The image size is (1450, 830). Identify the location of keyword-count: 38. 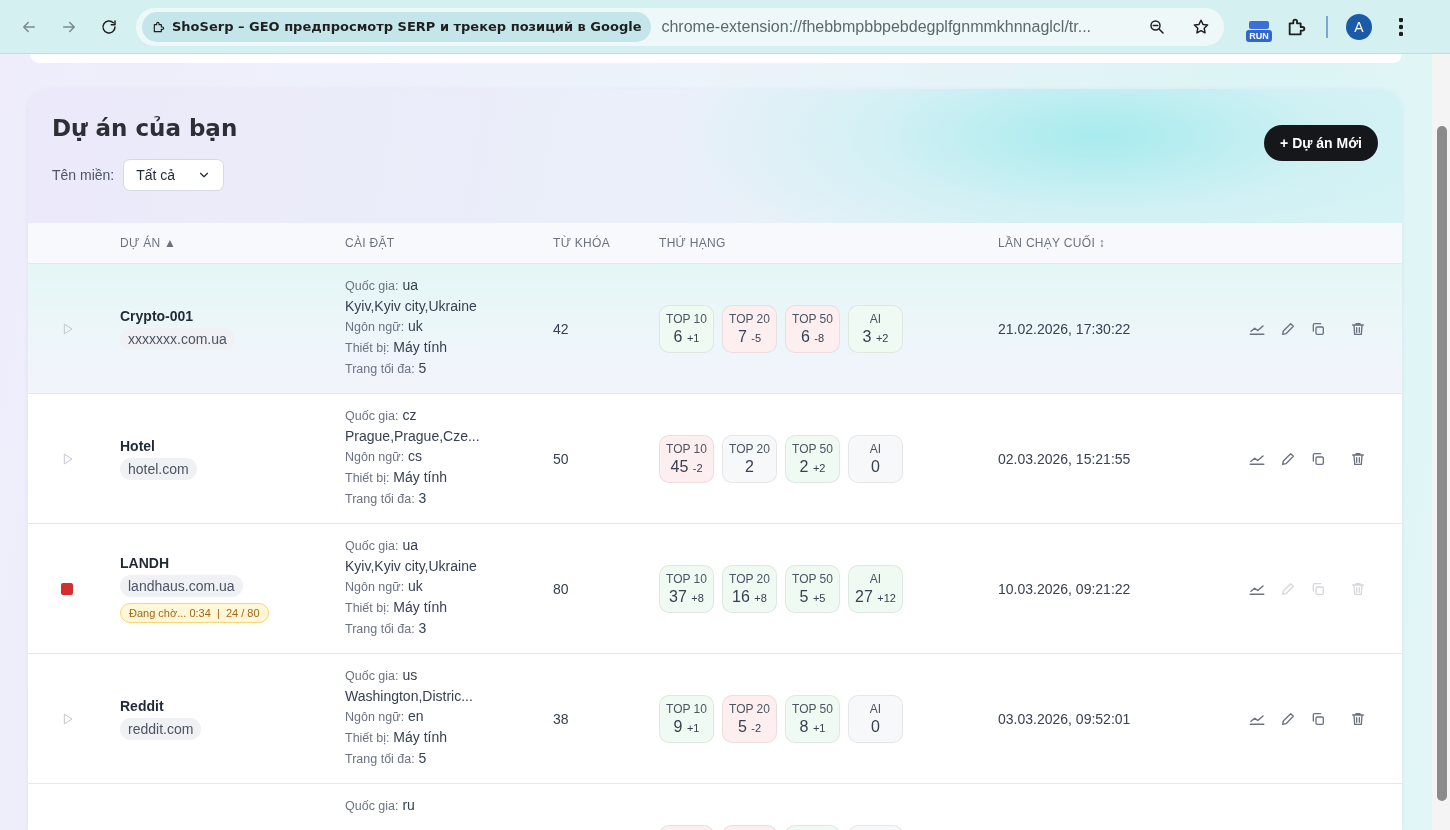
(561, 718).